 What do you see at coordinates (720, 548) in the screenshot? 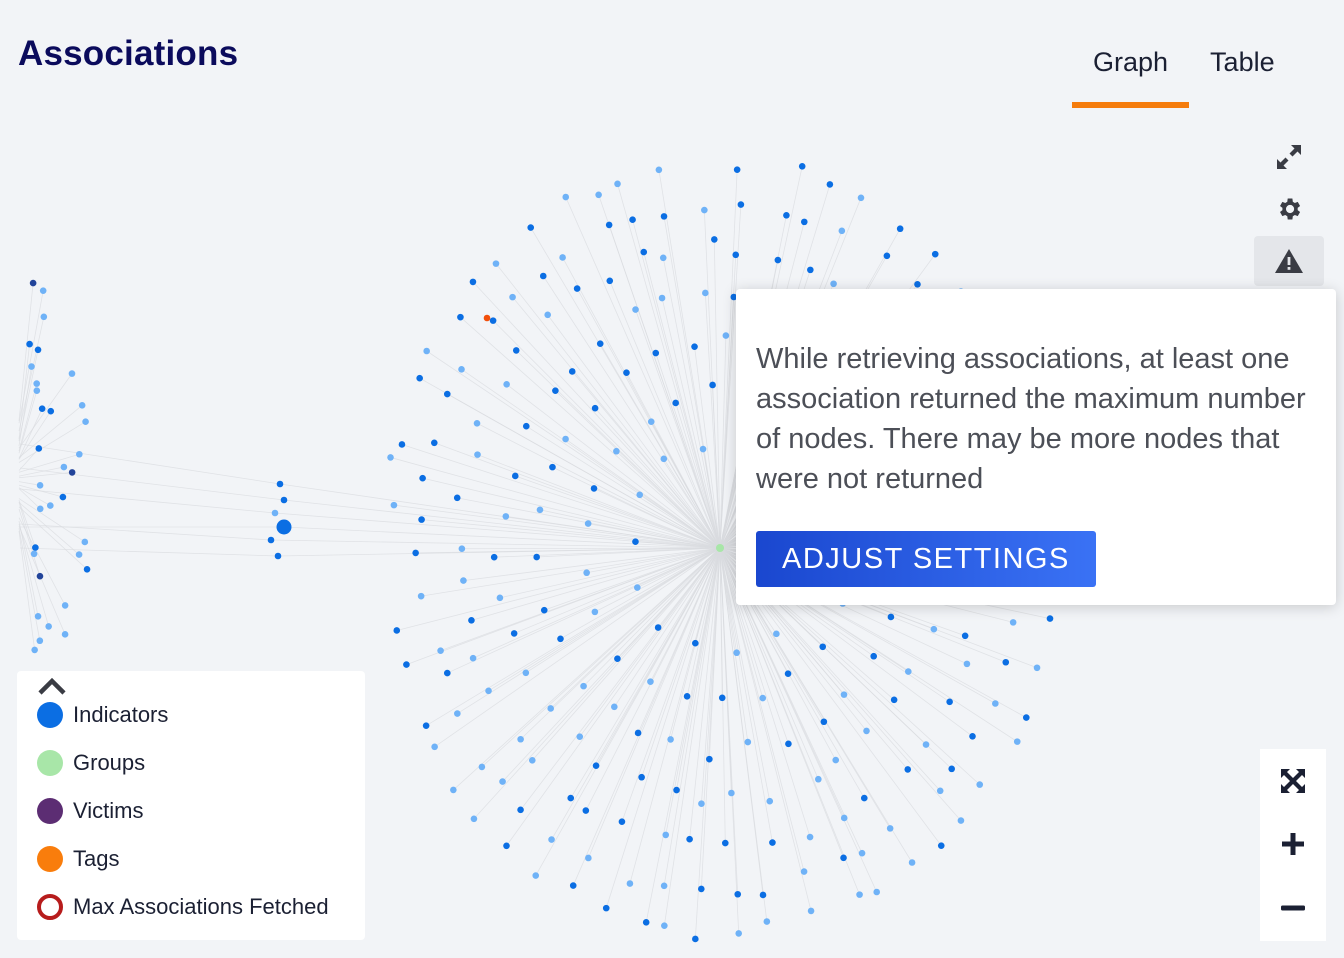
I see `group-node` at bounding box center [720, 548].